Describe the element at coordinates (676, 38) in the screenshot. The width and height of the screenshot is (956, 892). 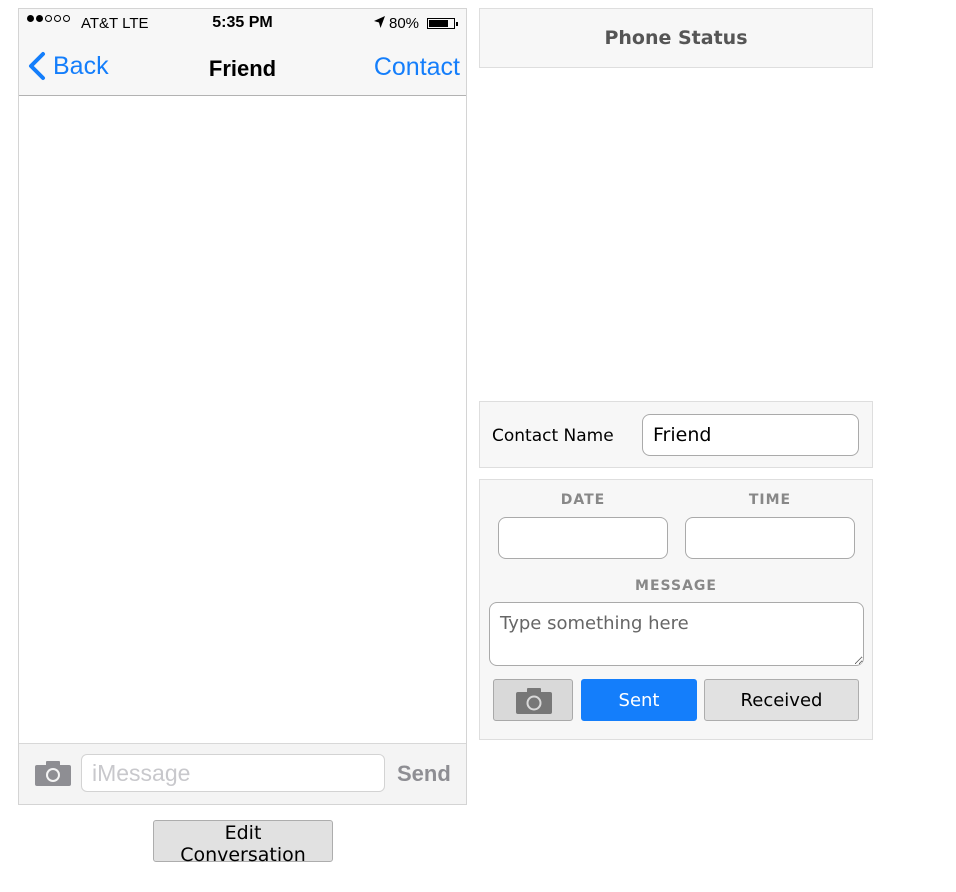
I see `phone-status-header: Phone Status` at that location.